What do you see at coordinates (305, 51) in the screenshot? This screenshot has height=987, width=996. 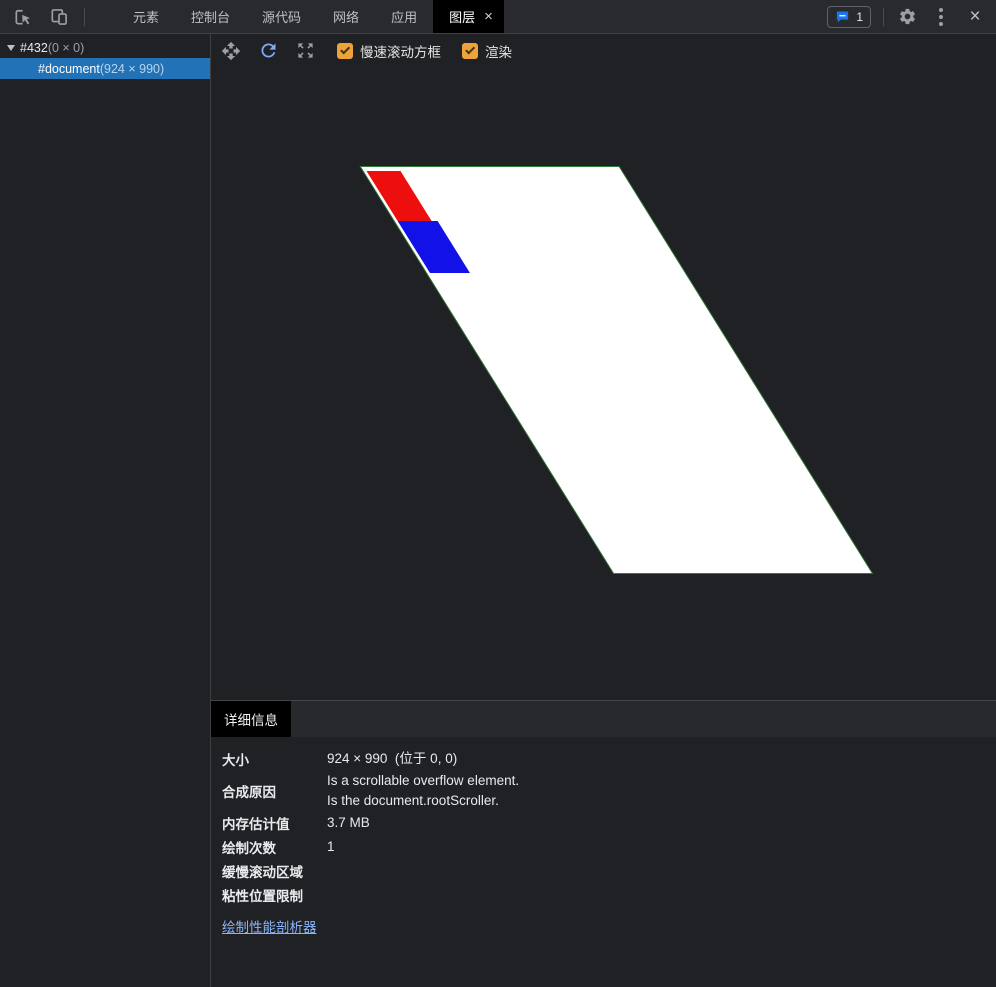 I see `recenter-view-icon` at bounding box center [305, 51].